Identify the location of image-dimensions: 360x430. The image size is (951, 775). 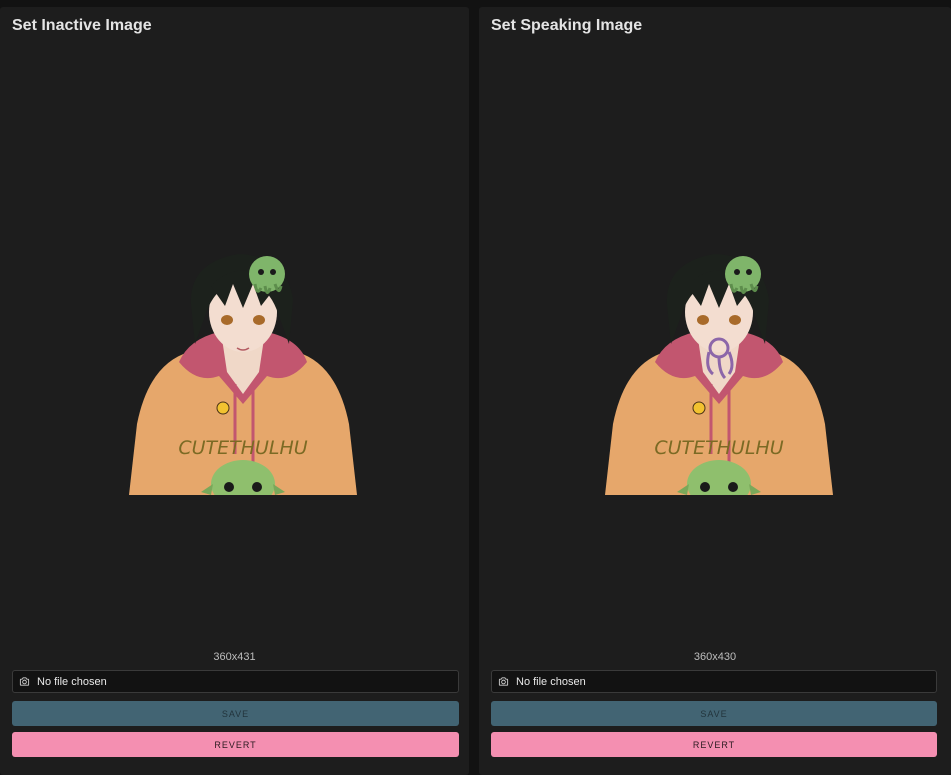
(715, 657).